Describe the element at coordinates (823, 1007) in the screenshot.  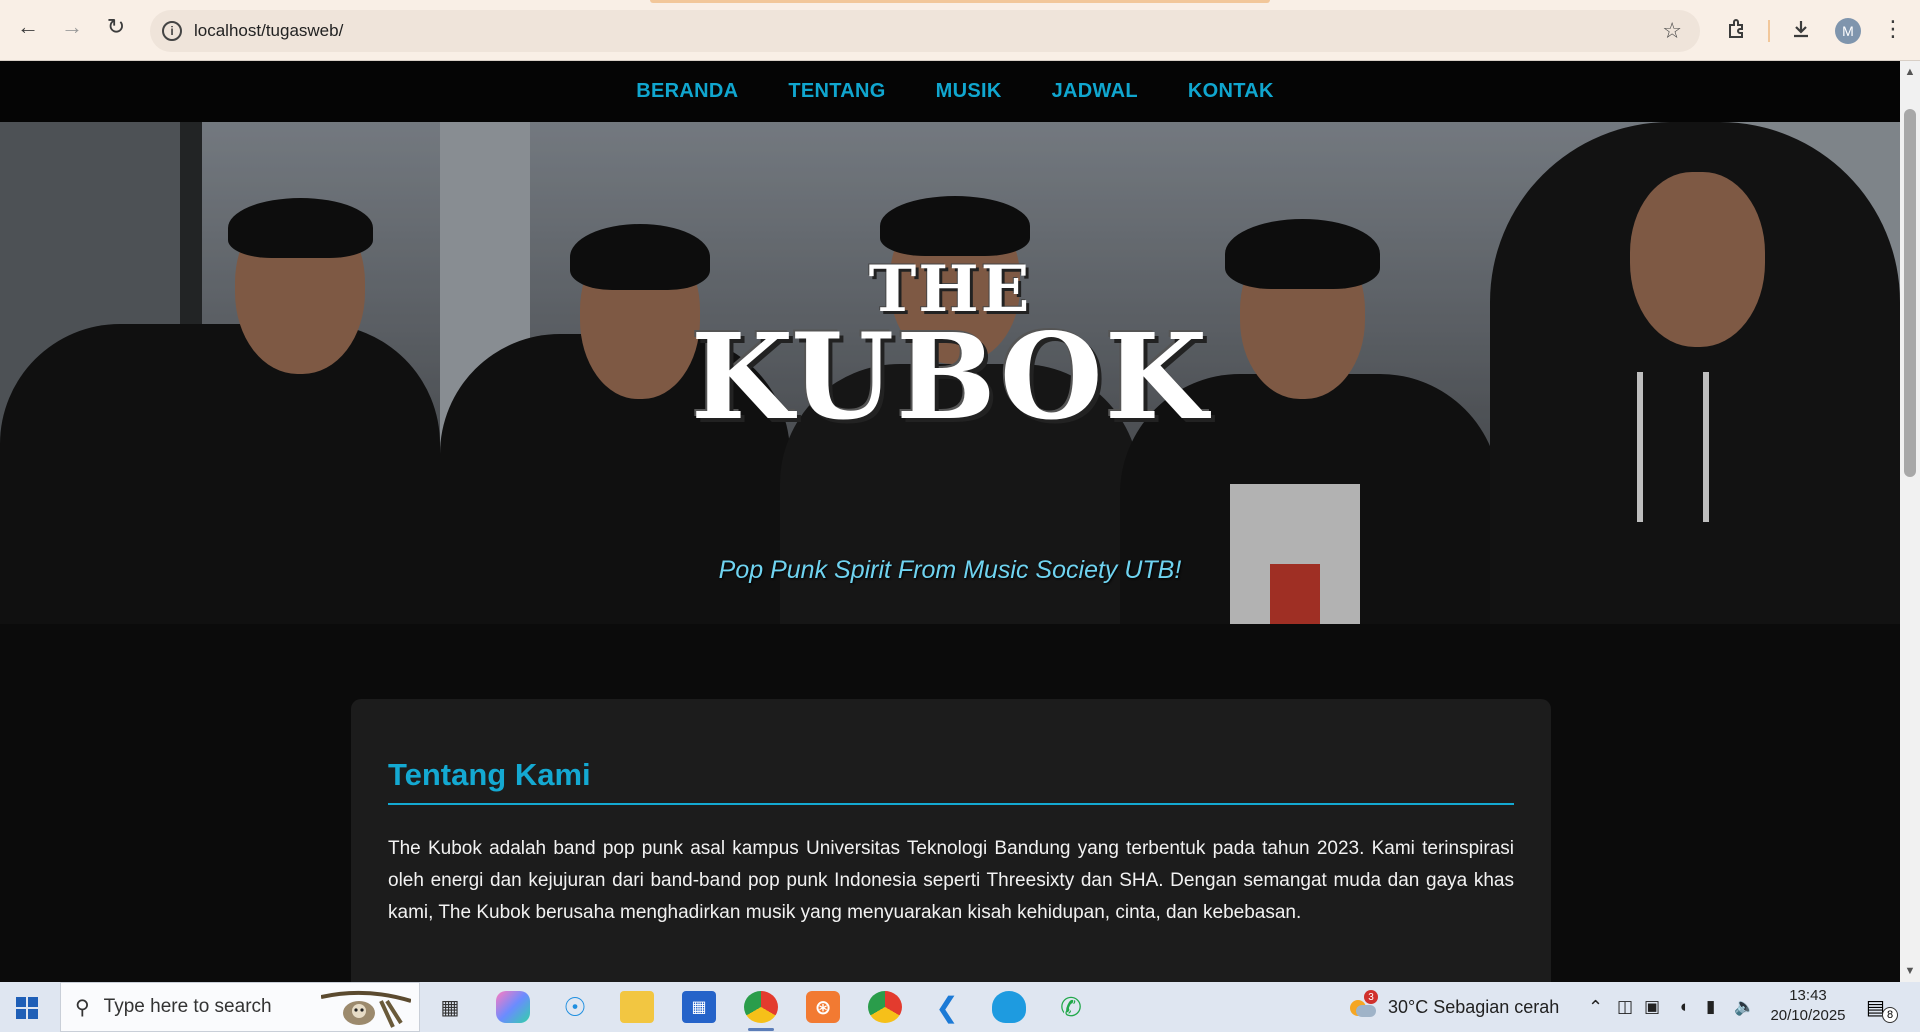
I see `xampp-icon: ⊛` at that location.